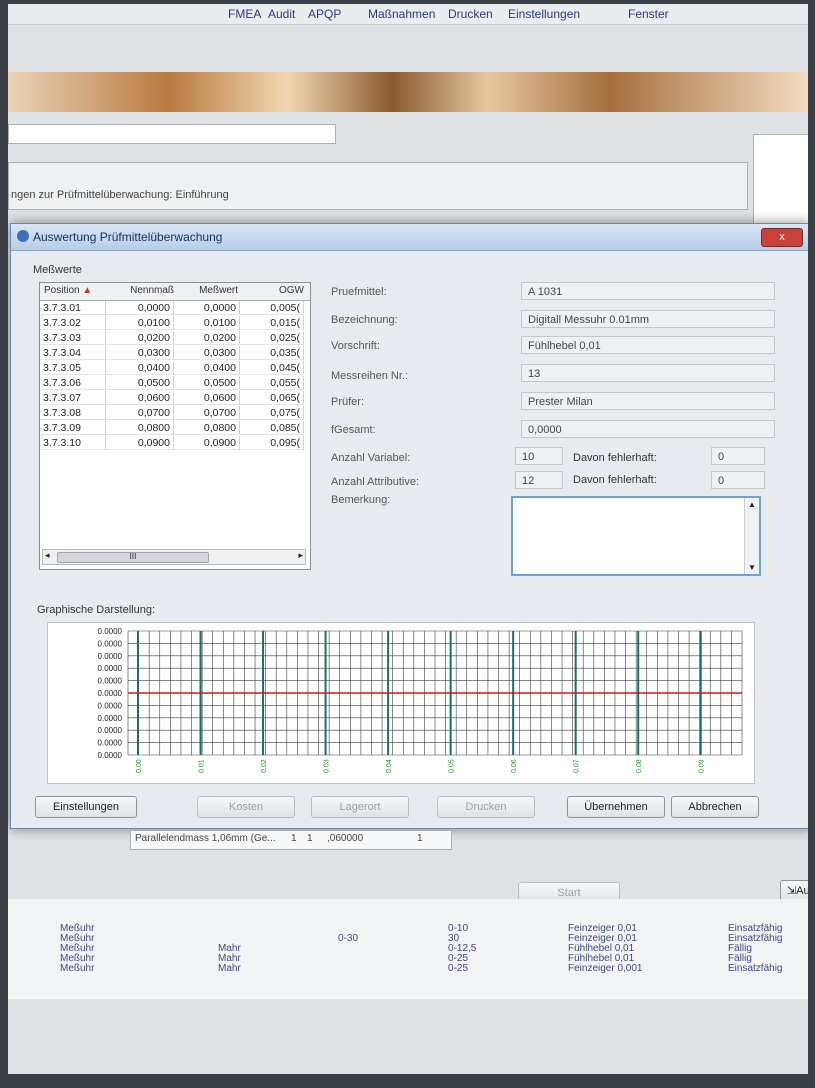 This screenshot has width=815, height=1088. Describe the element at coordinates (616, 807) in the screenshot. I see `uebernehmen-button: Übernehmen` at that location.